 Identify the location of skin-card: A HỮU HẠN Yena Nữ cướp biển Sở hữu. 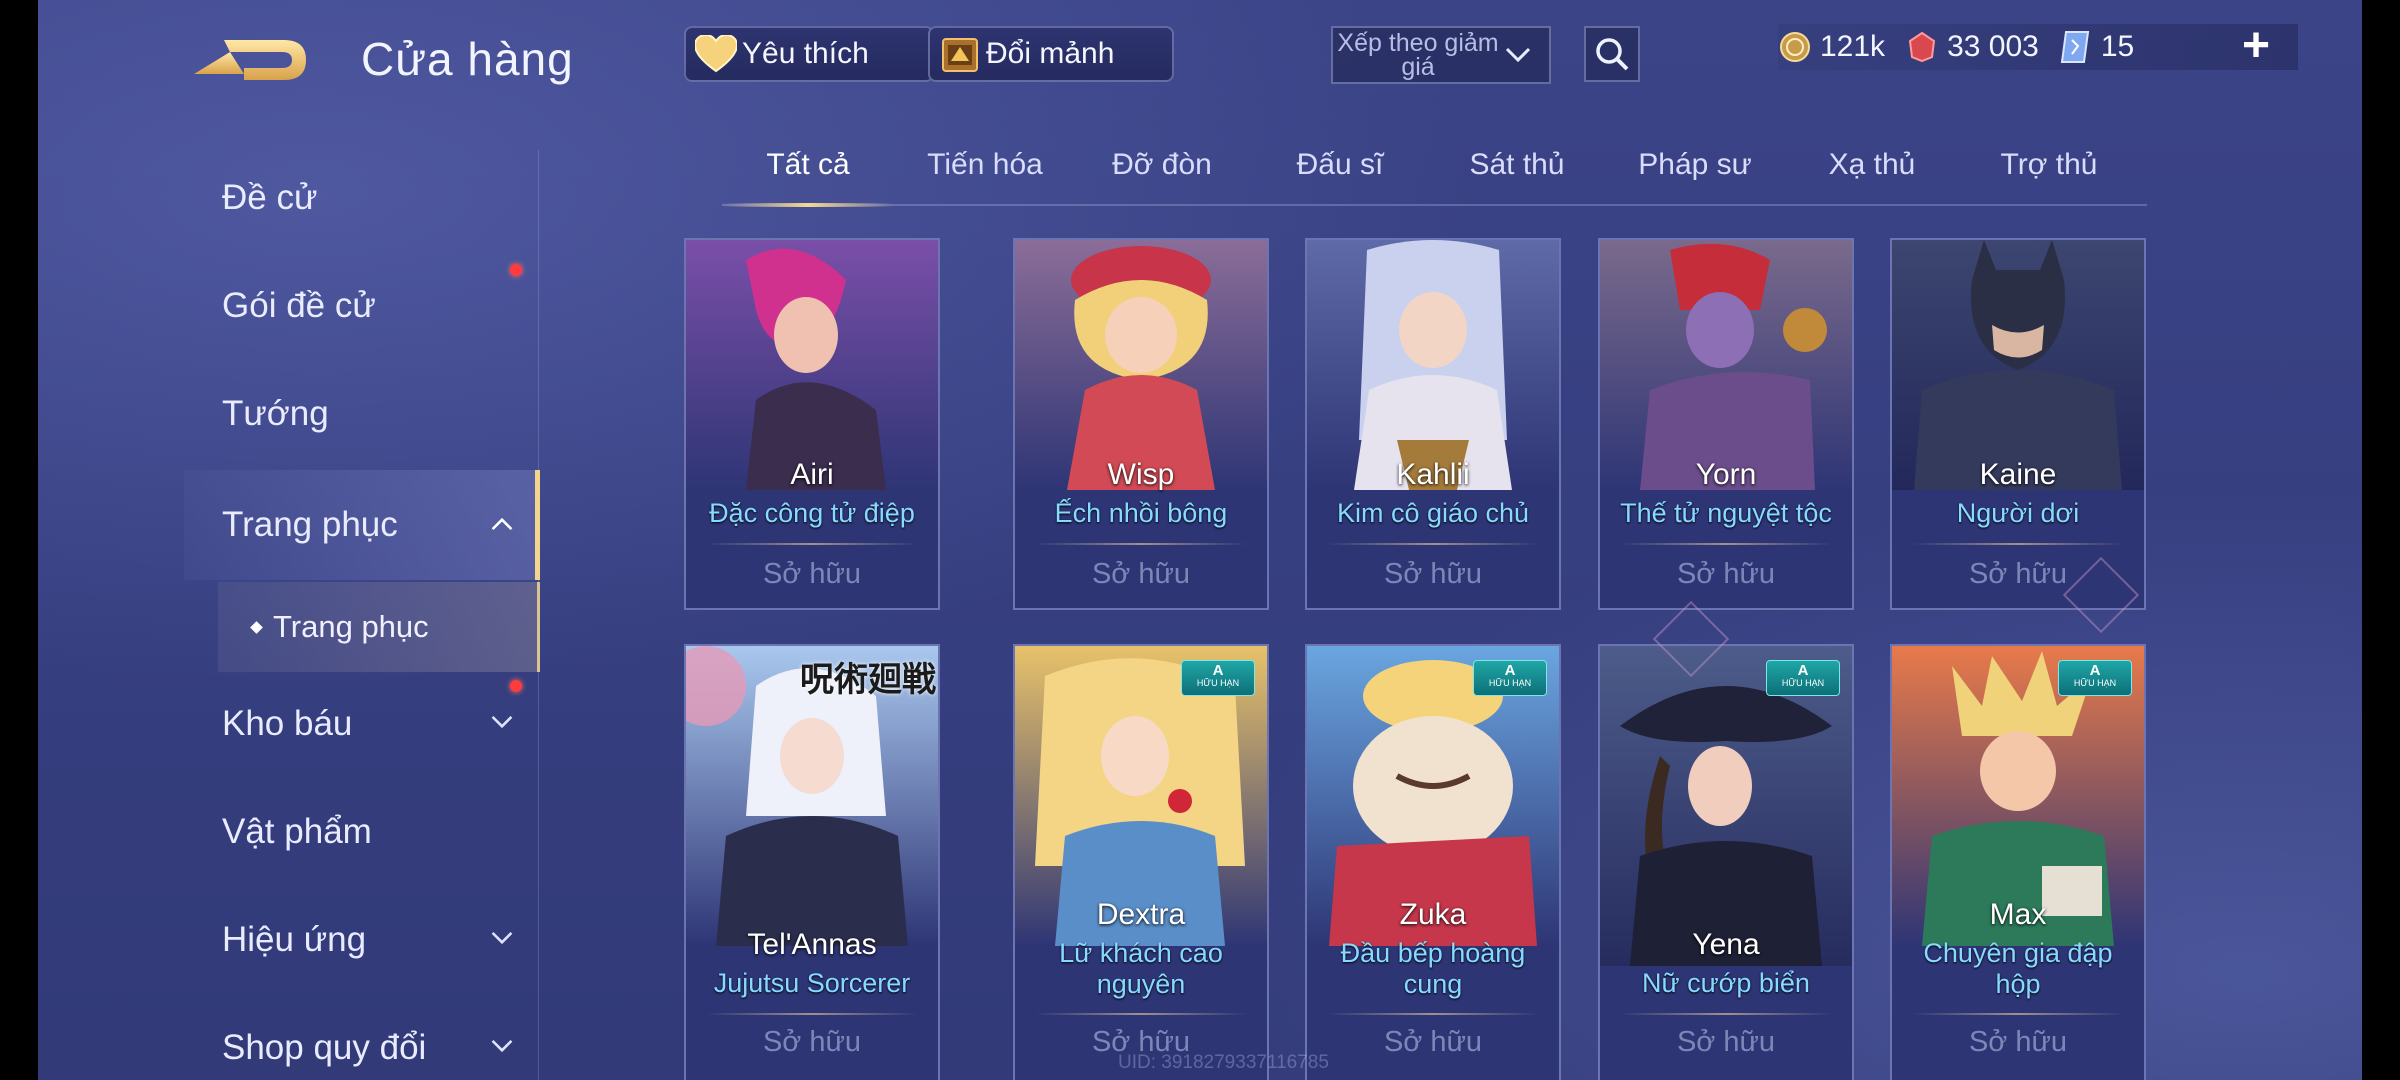
(1726, 862).